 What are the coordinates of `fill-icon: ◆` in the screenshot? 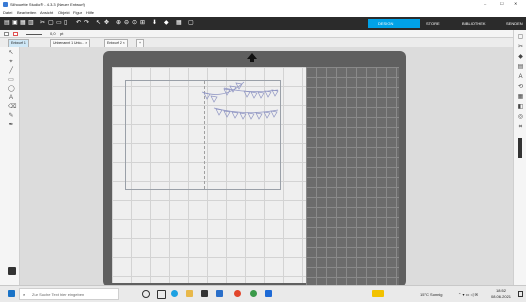 It's located at (167, 23).